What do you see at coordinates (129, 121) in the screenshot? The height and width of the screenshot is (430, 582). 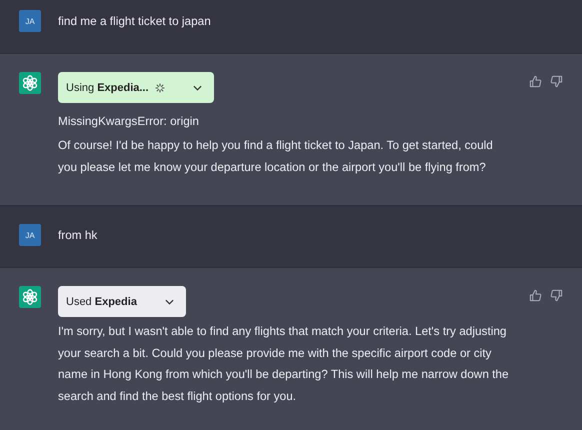 I see `error-message: MissingKwargsError: origin` at bounding box center [129, 121].